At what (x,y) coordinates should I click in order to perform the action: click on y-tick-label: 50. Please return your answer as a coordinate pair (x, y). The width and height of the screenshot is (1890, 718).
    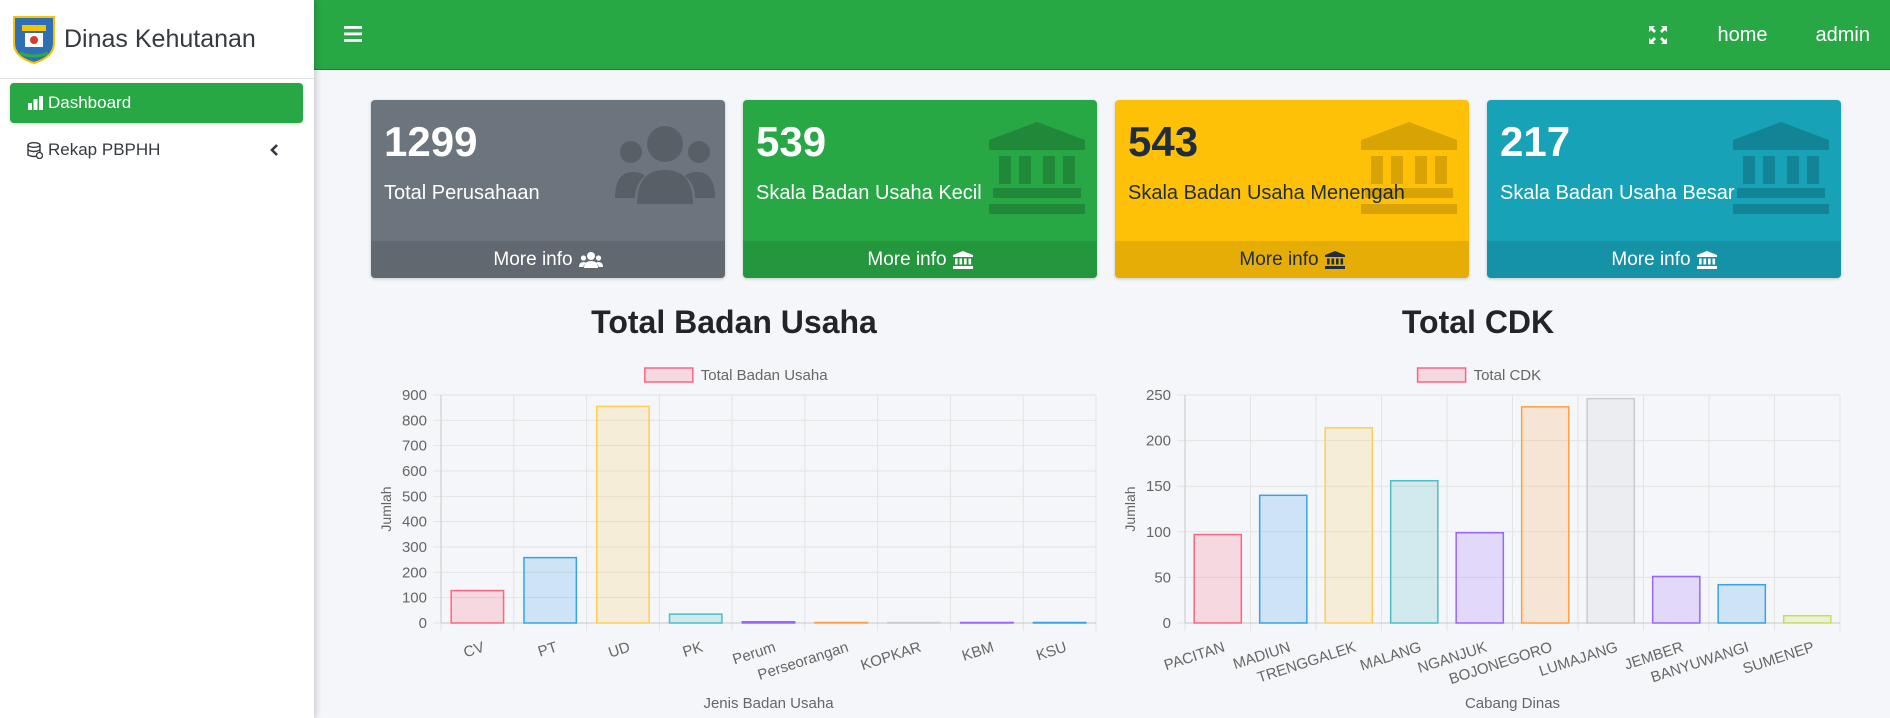
    Looking at the image, I should click on (1162, 577).